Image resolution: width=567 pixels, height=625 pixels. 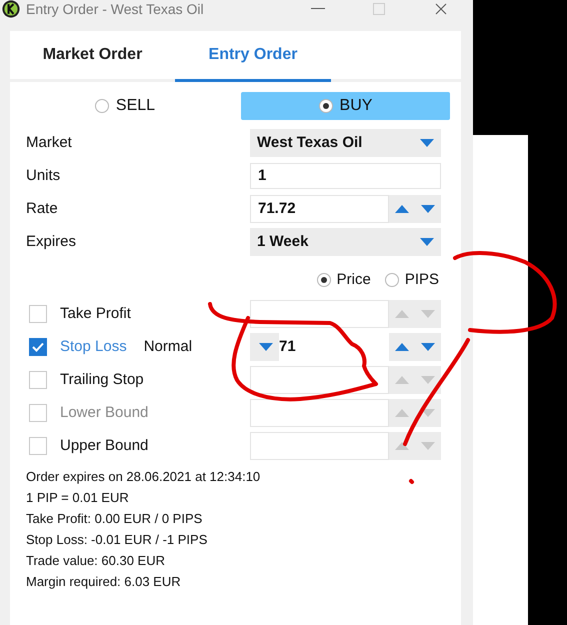 What do you see at coordinates (319, 347) in the screenshot?
I see `input-field: 71` at bounding box center [319, 347].